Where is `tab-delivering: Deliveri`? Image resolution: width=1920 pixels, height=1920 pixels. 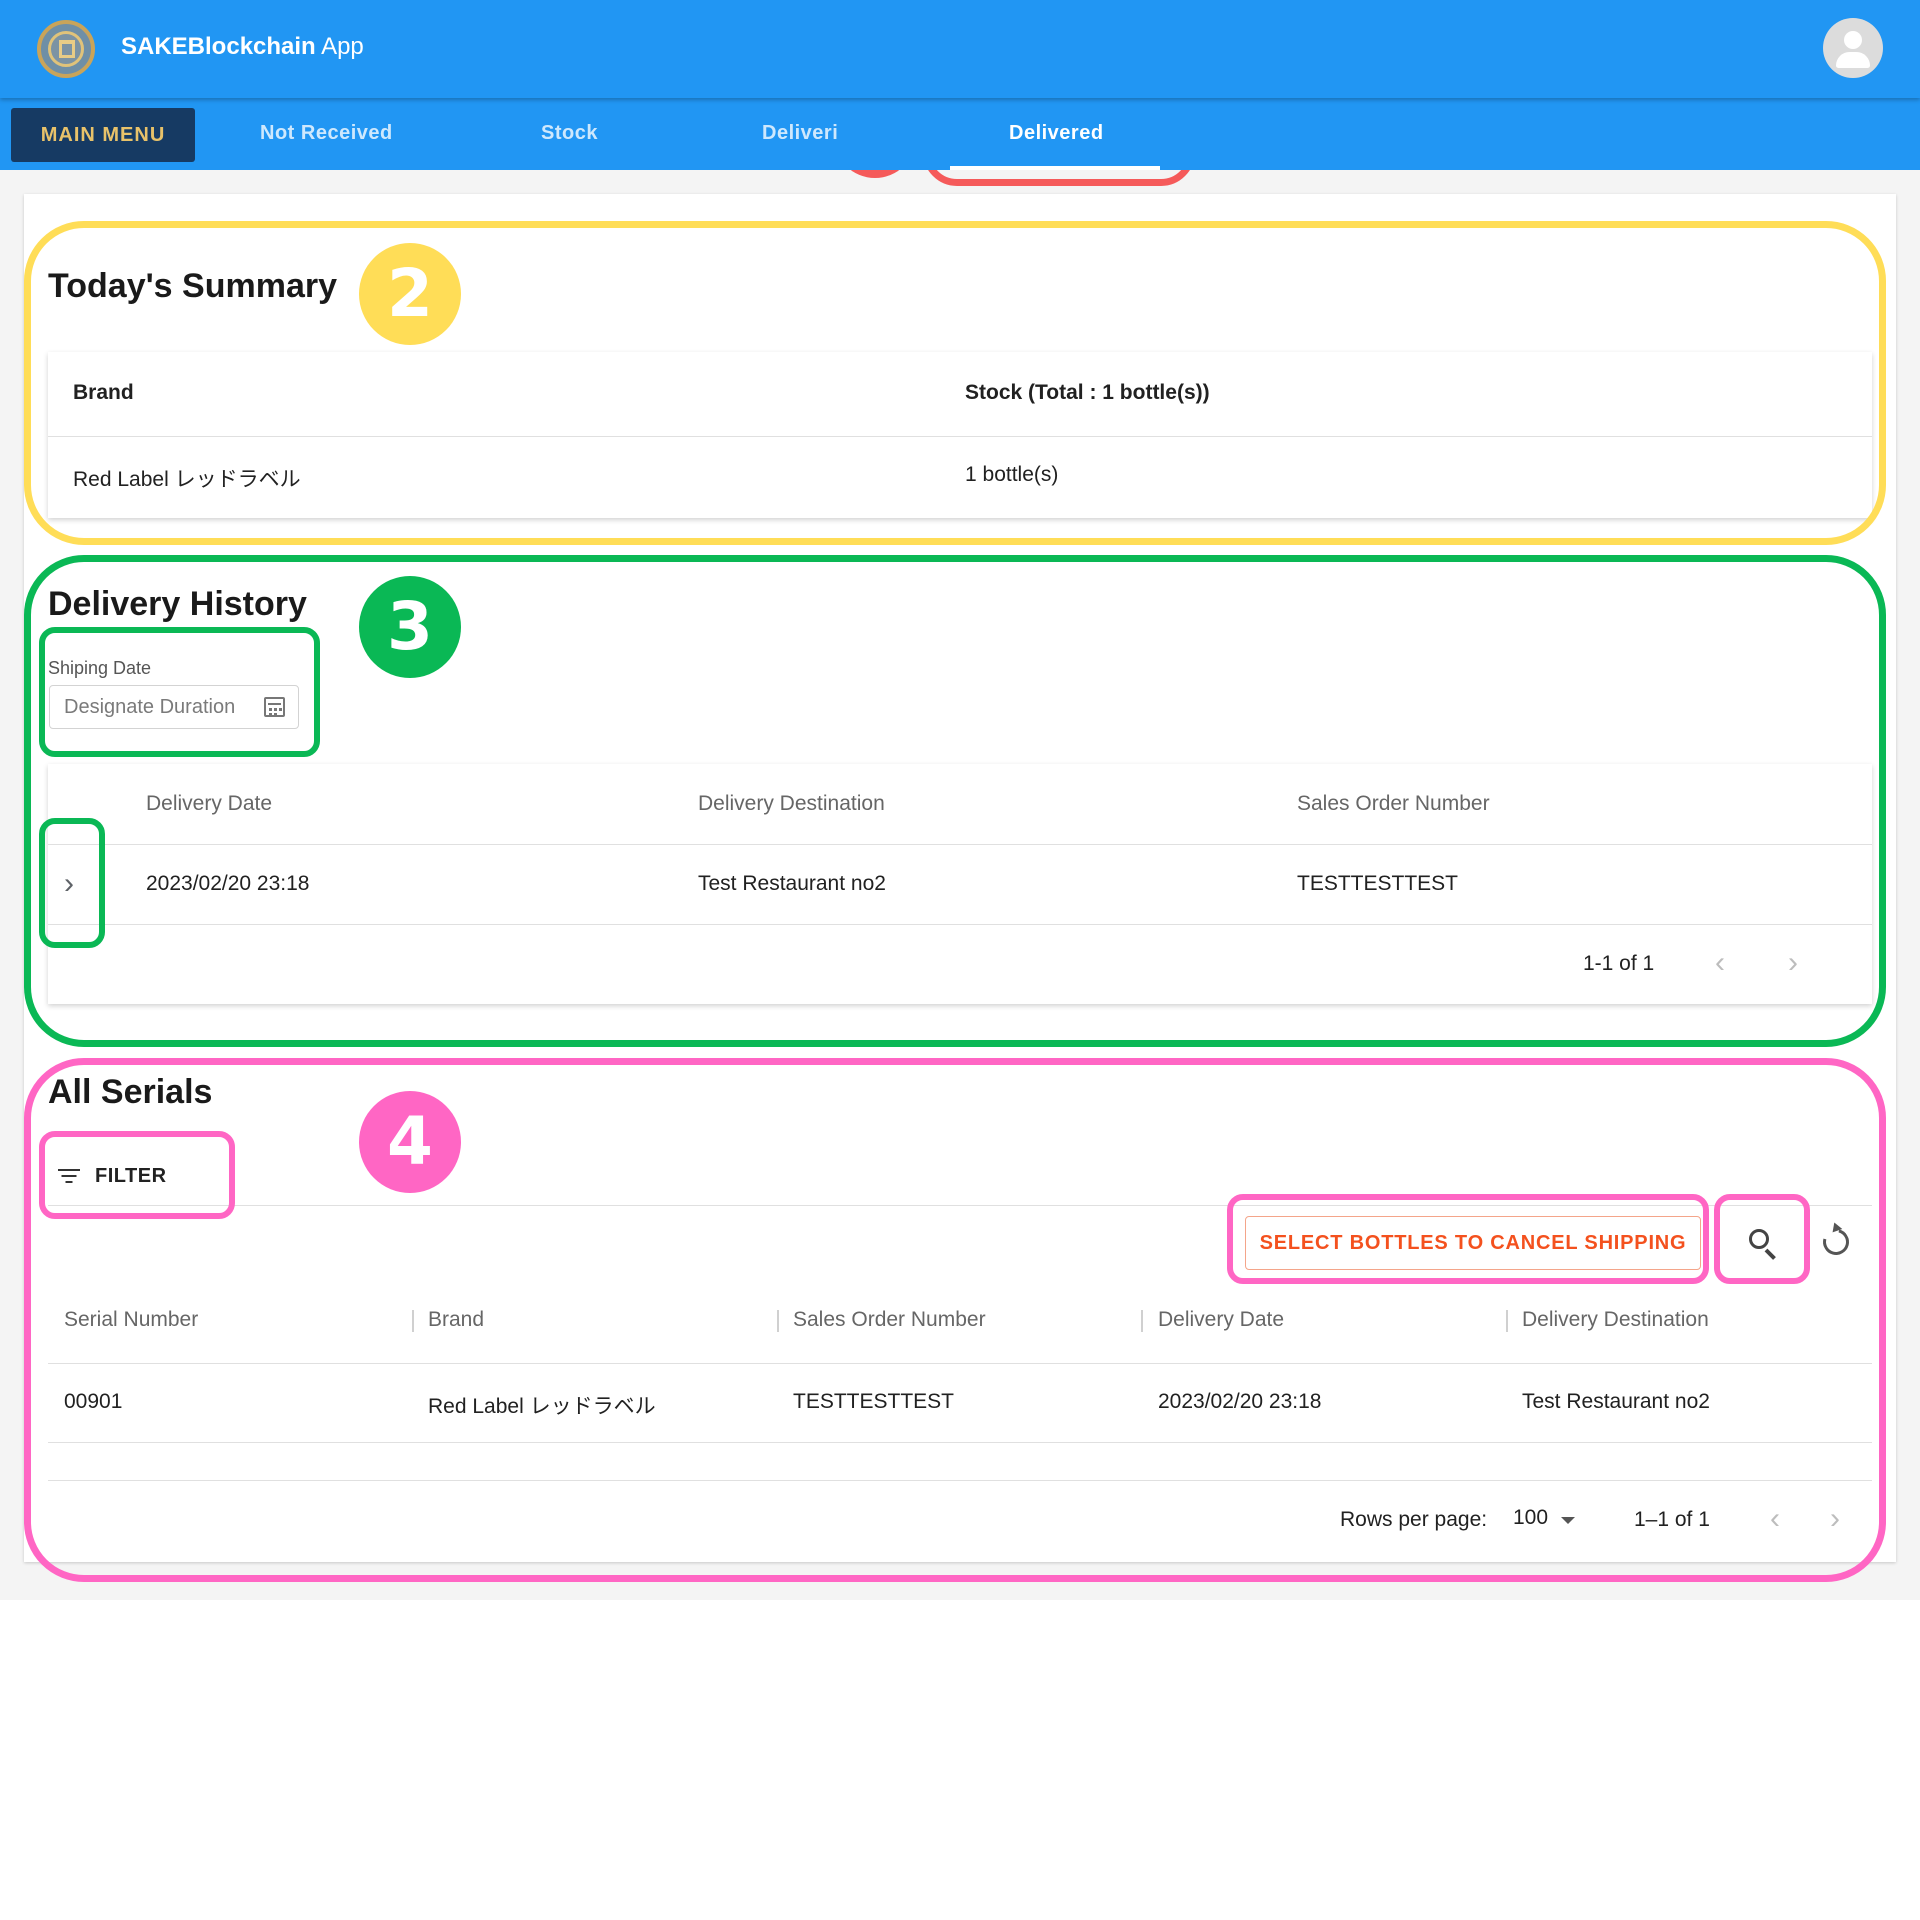
tab-delivering: Deliveri is located at coordinates (800, 133).